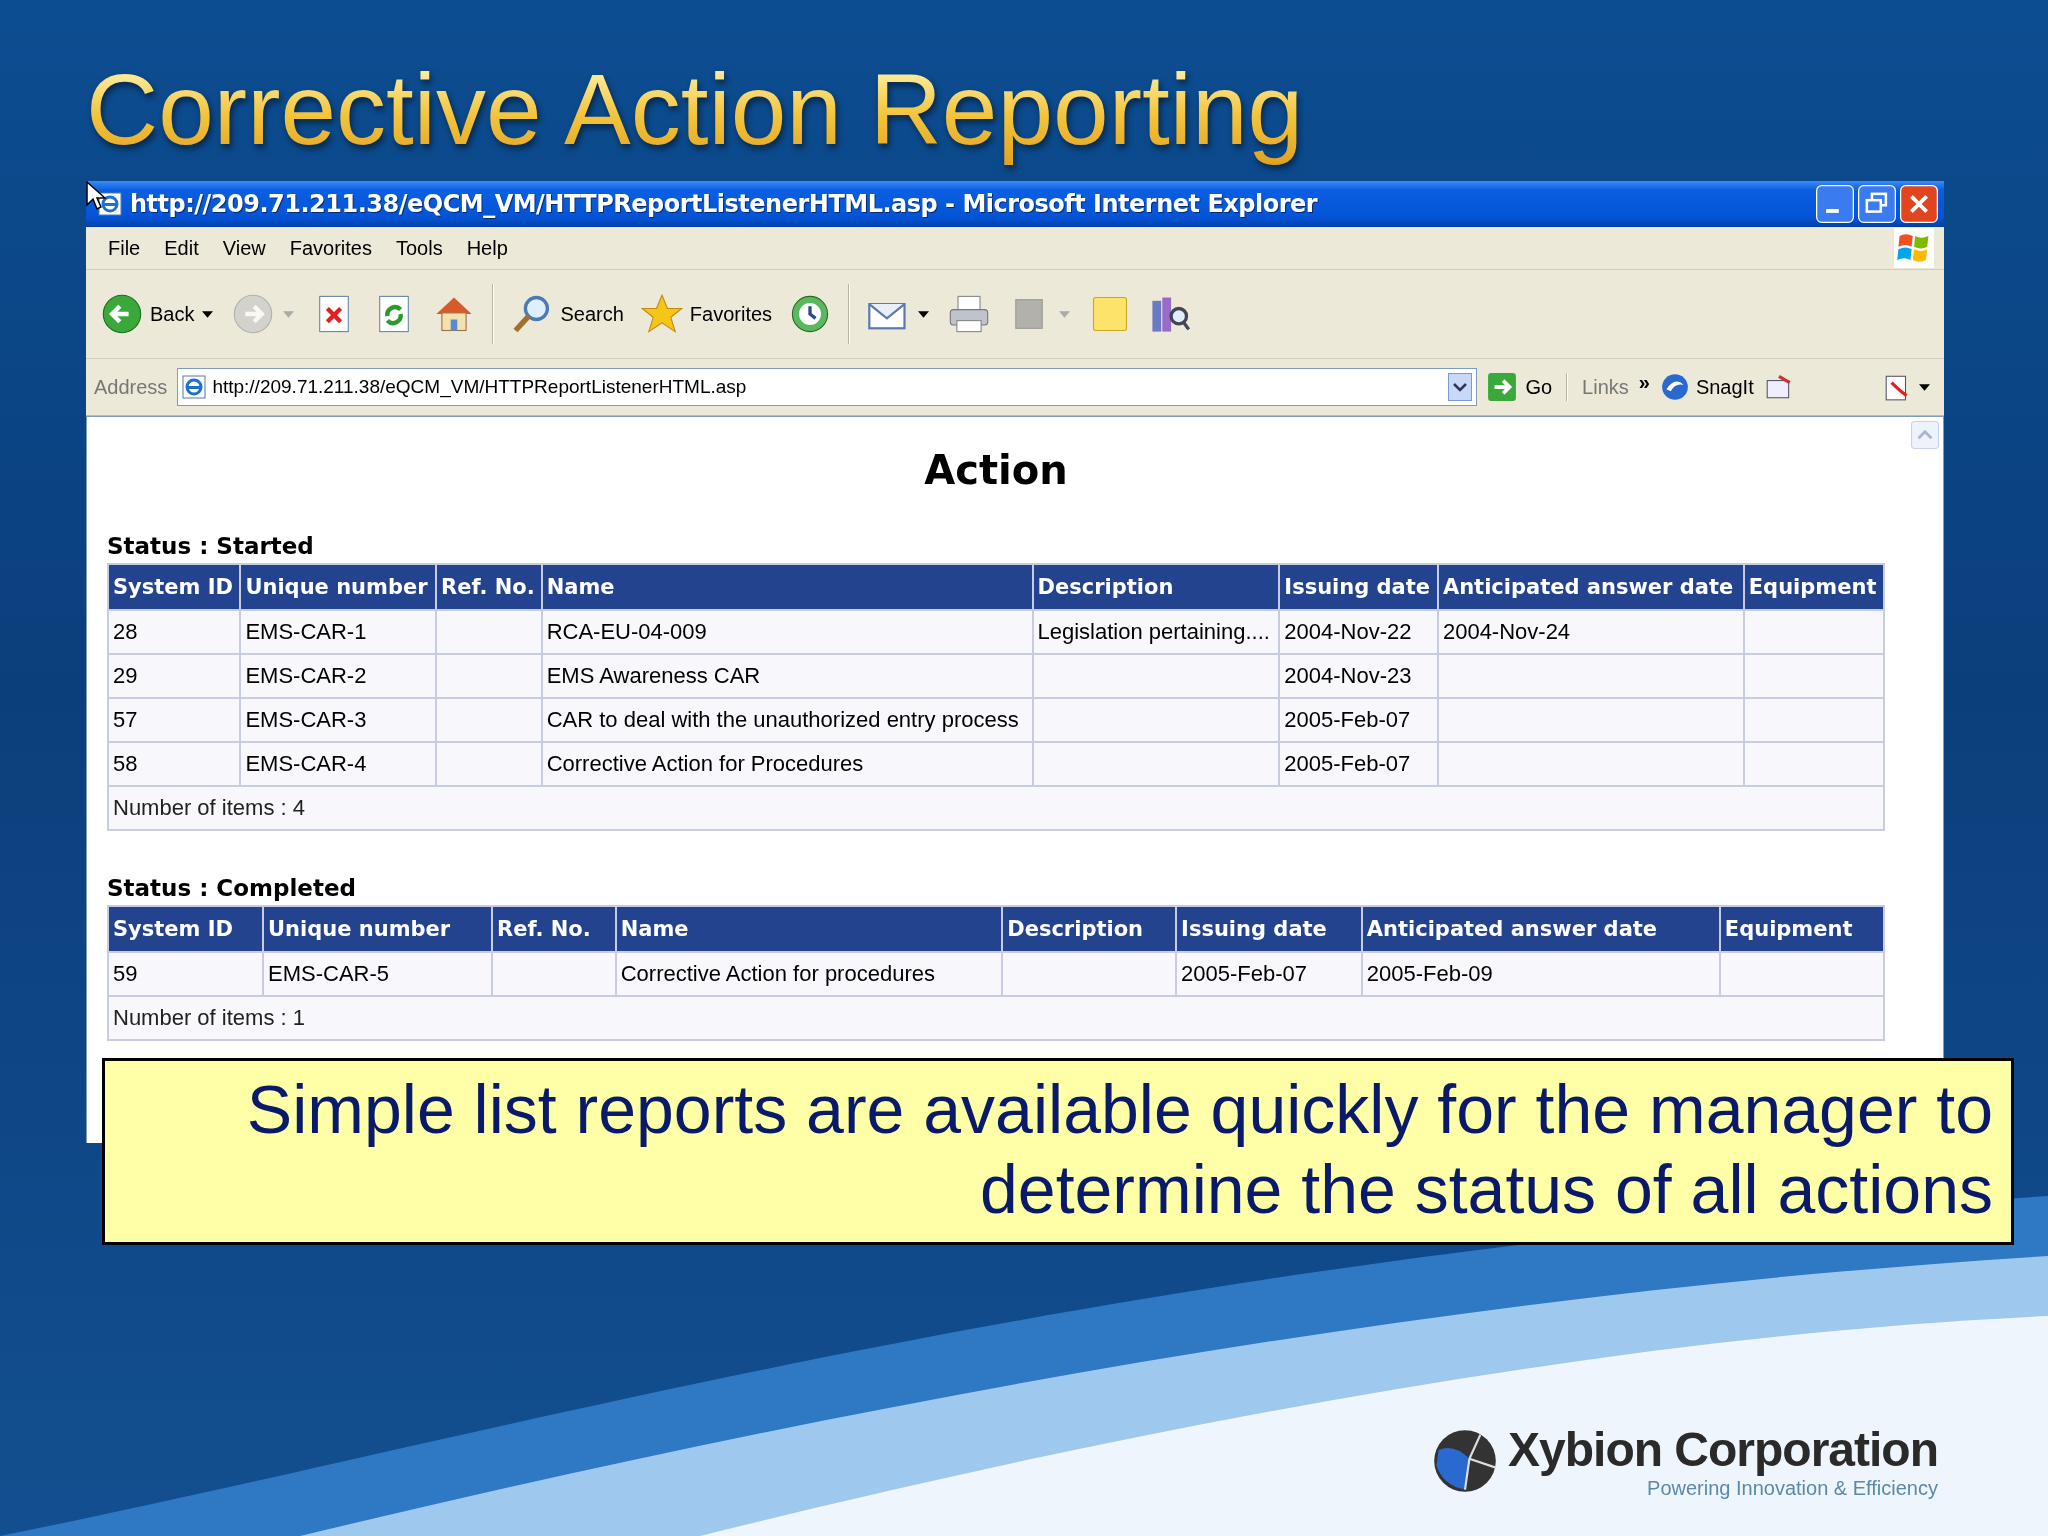 The image size is (2048, 1536). Describe the element at coordinates (1835, 204) in the screenshot. I see `minimize-button` at that location.